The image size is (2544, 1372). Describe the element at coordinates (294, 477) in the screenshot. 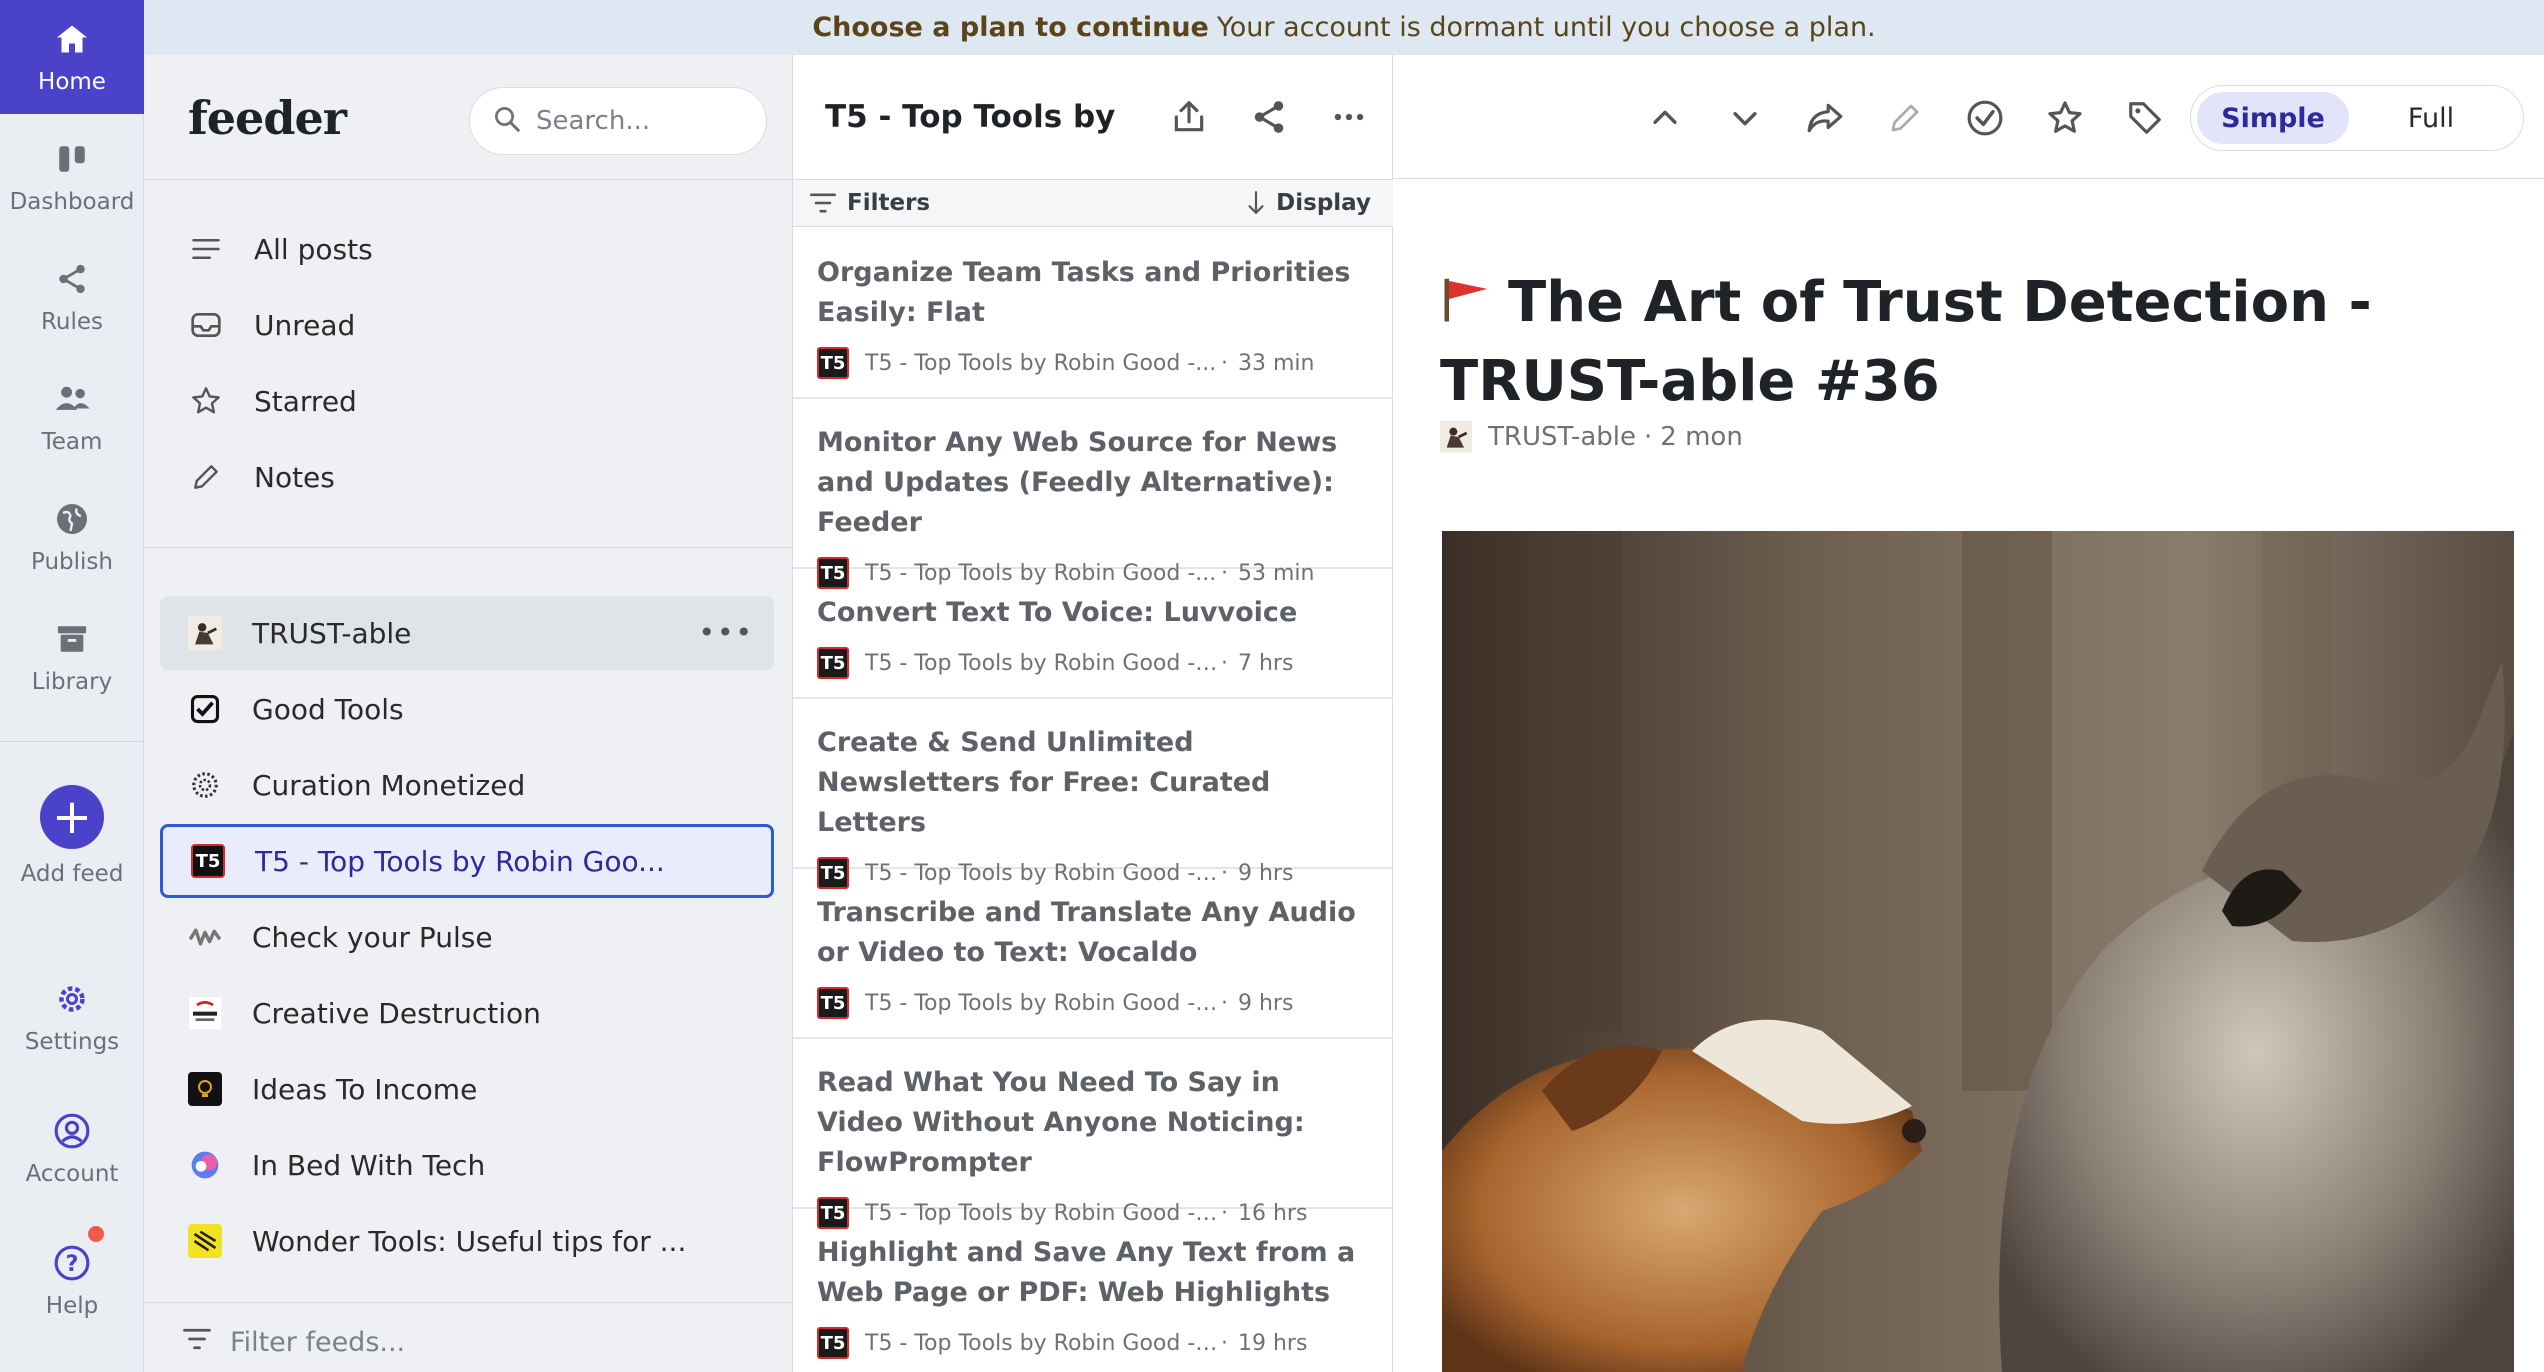

I see `nav-notes-label: Notes` at that location.